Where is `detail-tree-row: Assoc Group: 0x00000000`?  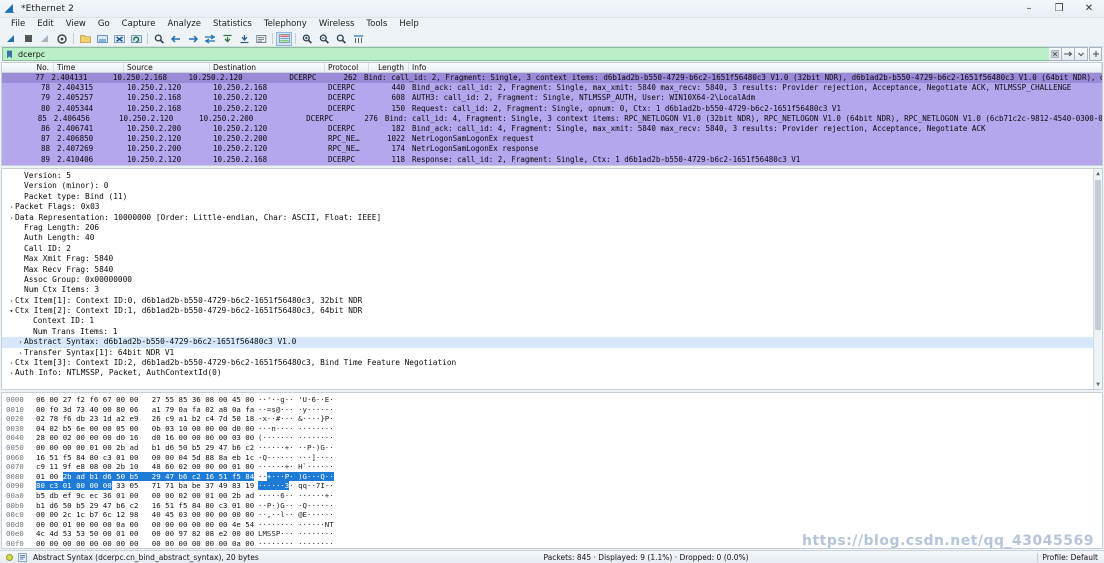 detail-tree-row: Assoc Group: 0x00000000 is located at coordinates (552, 280).